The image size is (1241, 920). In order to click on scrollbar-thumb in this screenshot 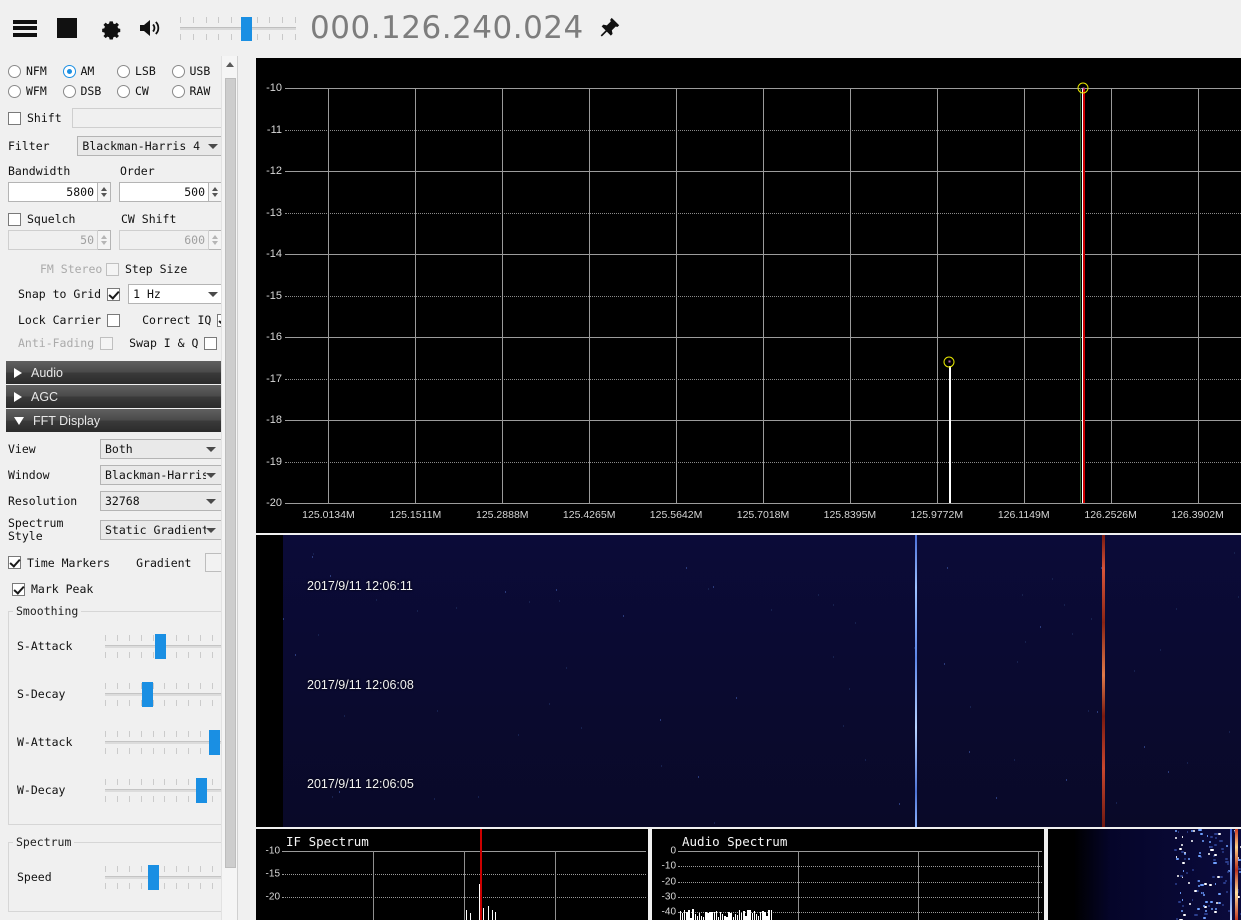, I will do `click(230, 473)`.